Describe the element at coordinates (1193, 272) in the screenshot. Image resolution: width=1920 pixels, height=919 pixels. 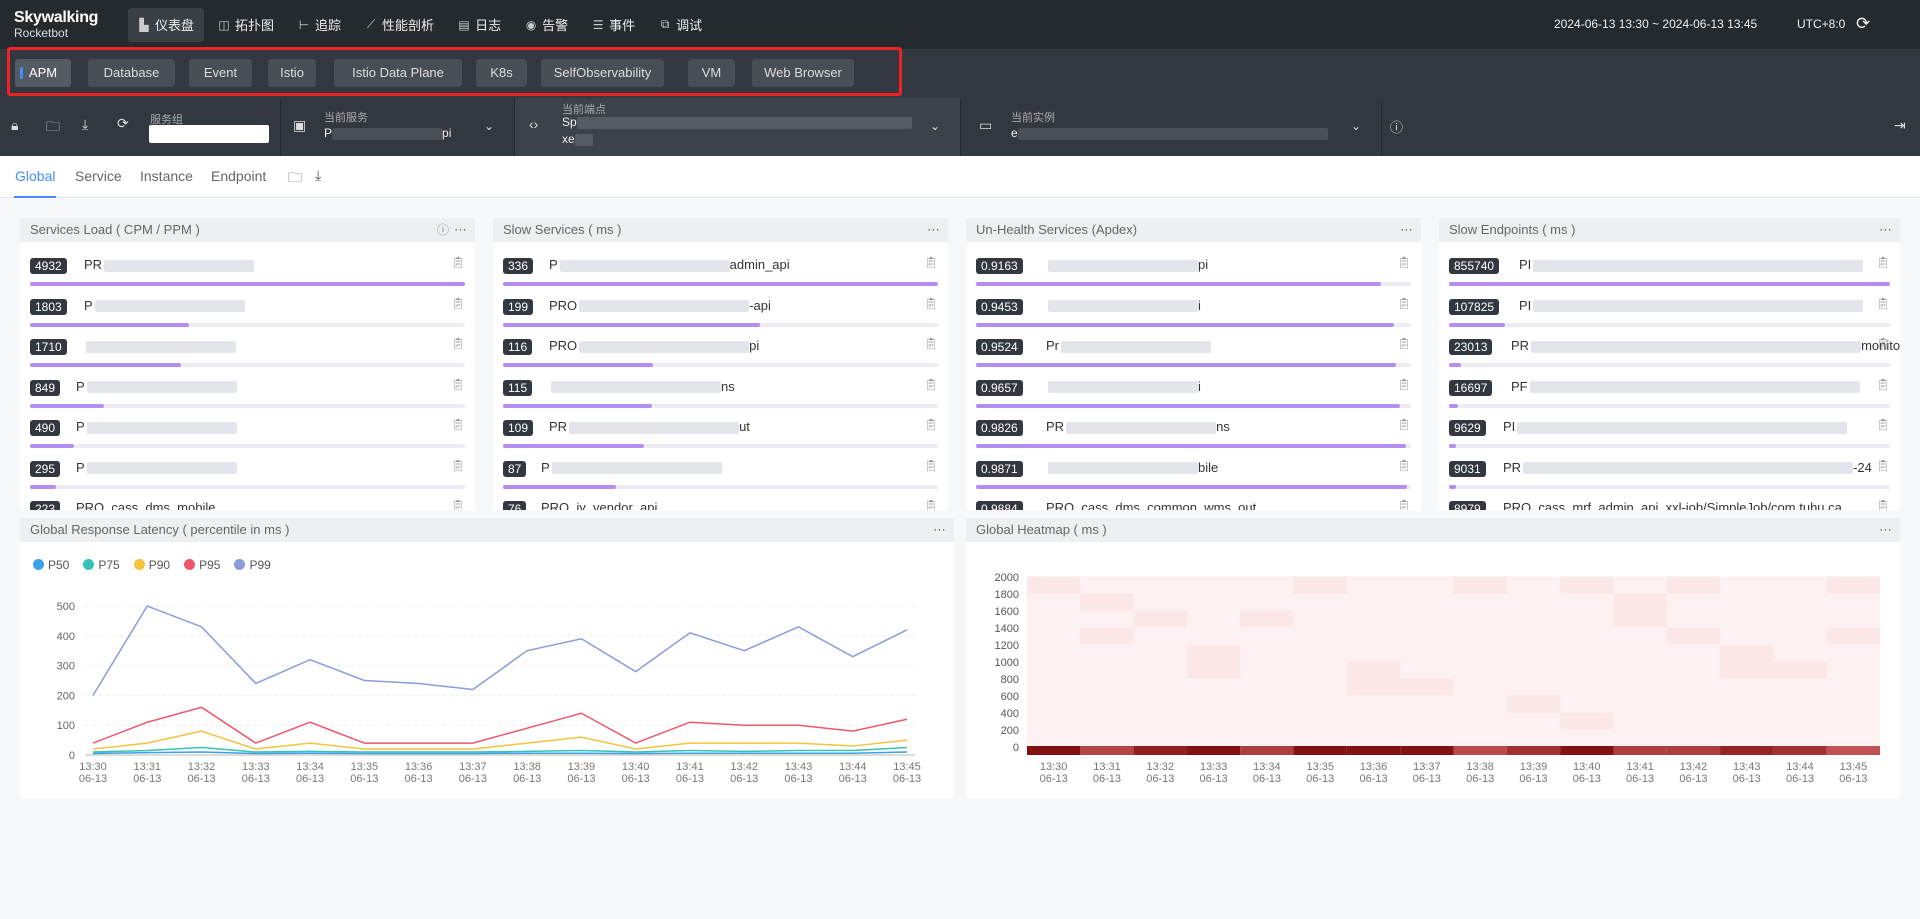
I see `list-item: 0.9163 pi 📋︎` at that location.